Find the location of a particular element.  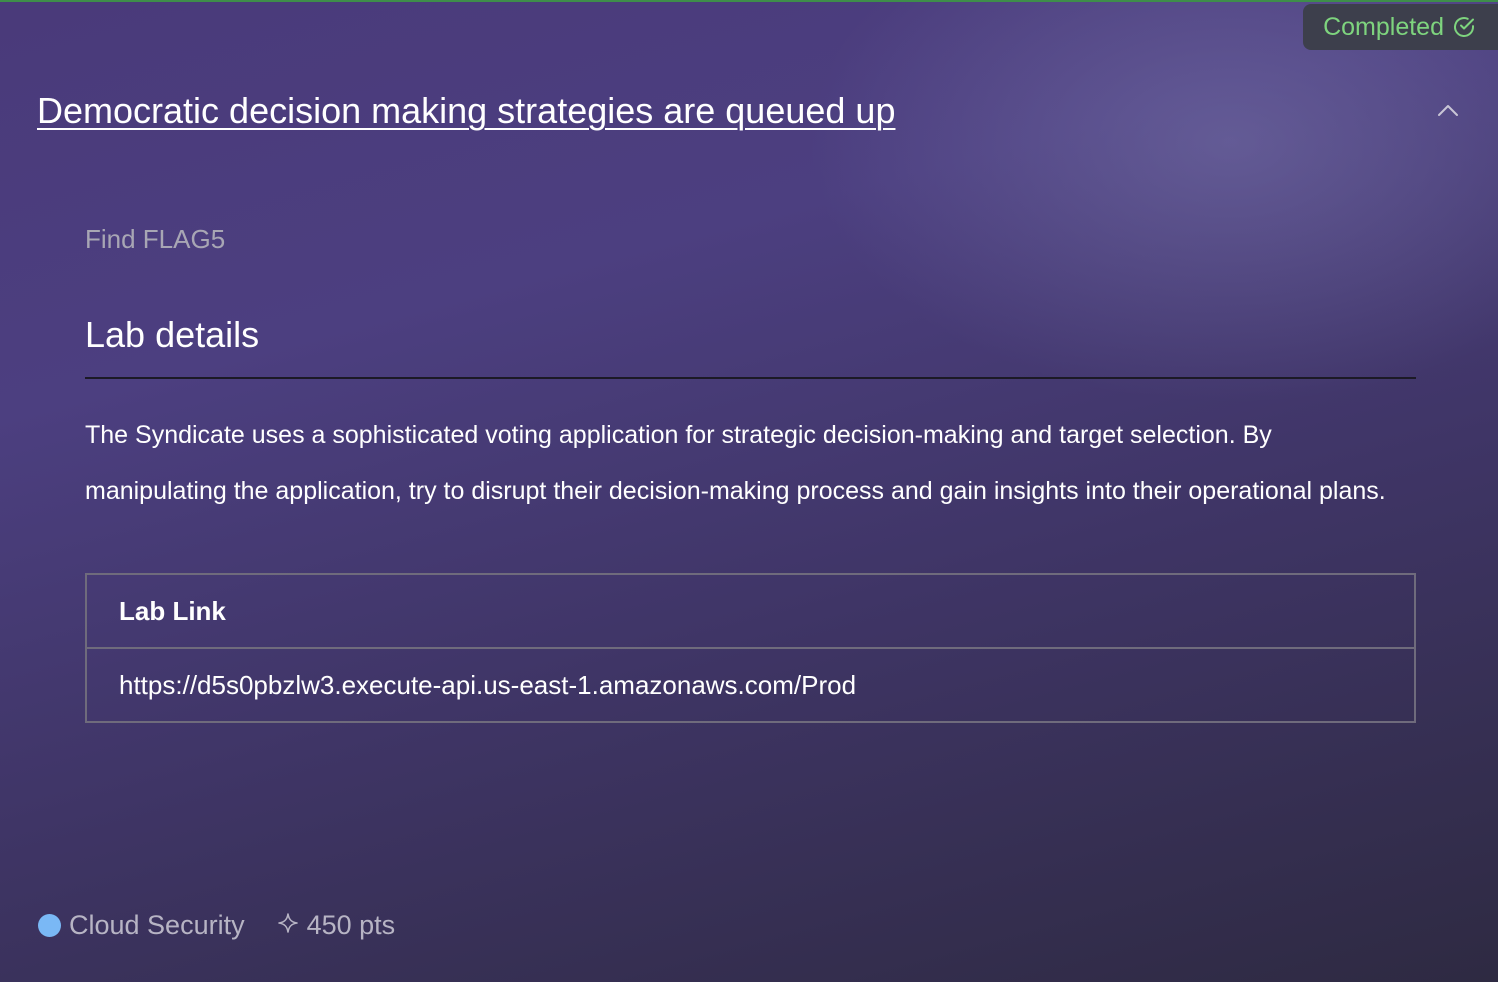

points-label: 450 pts is located at coordinates (351, 925).